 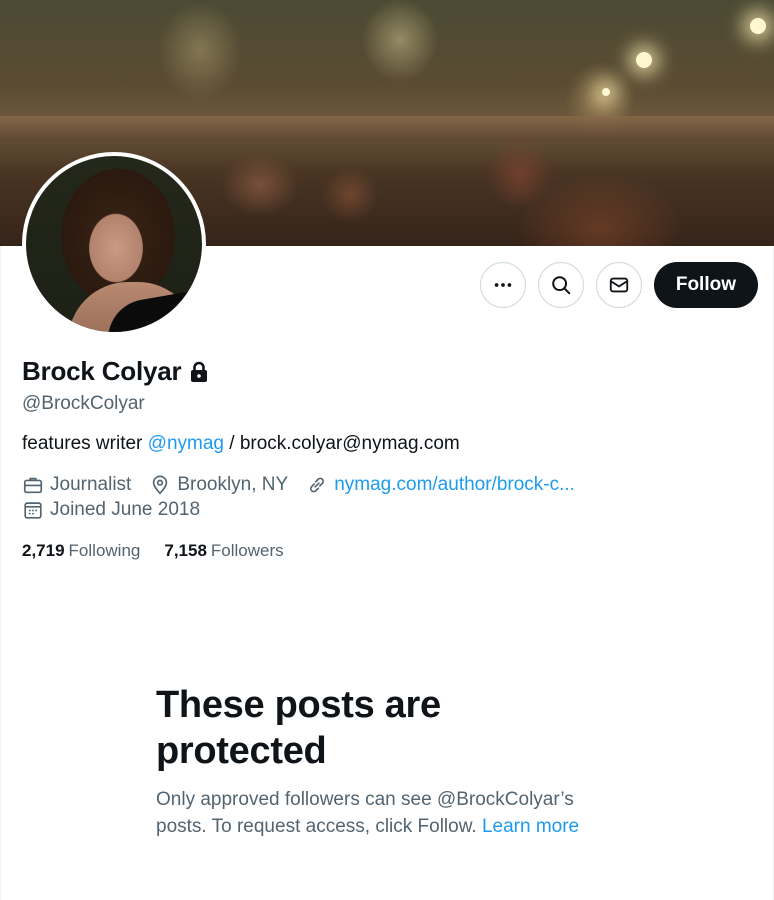 What do you see at coordinates (233, 484) in the screenshot?
I see `location-text: Brooklyn, NY` at bounding box center [233, 484].